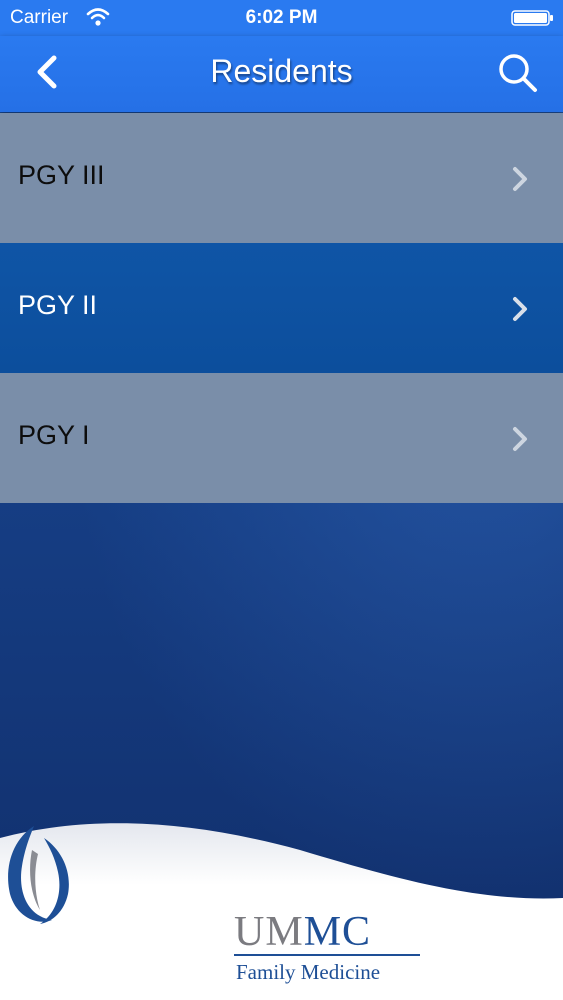 Image resolution: width=563 pixels, height=1000 pixels. Describe the element at coordinates (281, 438) in the screenshot. I see `list-item-pgy-i: PGY I` at that location.